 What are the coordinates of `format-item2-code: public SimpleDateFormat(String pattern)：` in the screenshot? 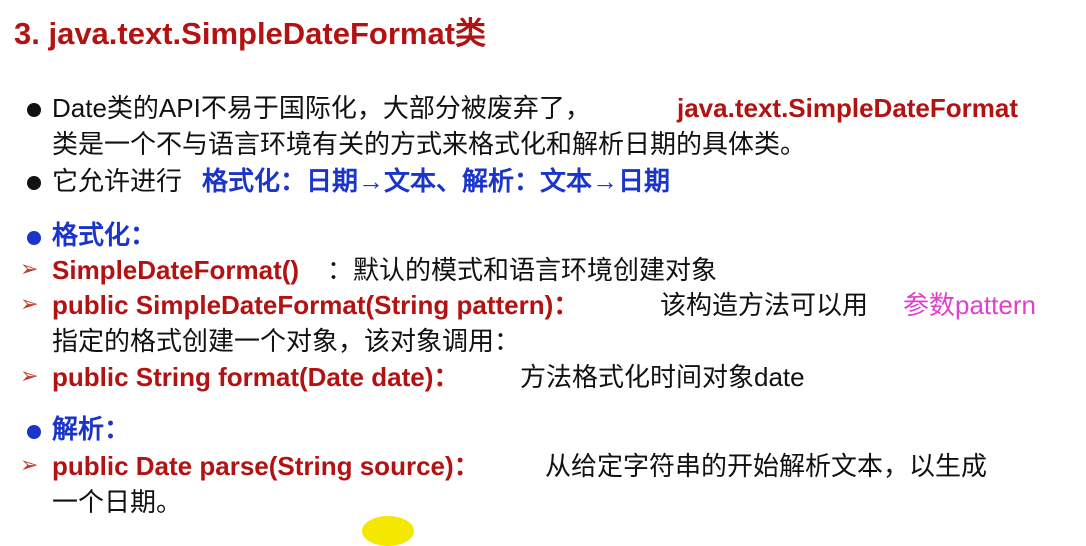 It's located at (316, 305).